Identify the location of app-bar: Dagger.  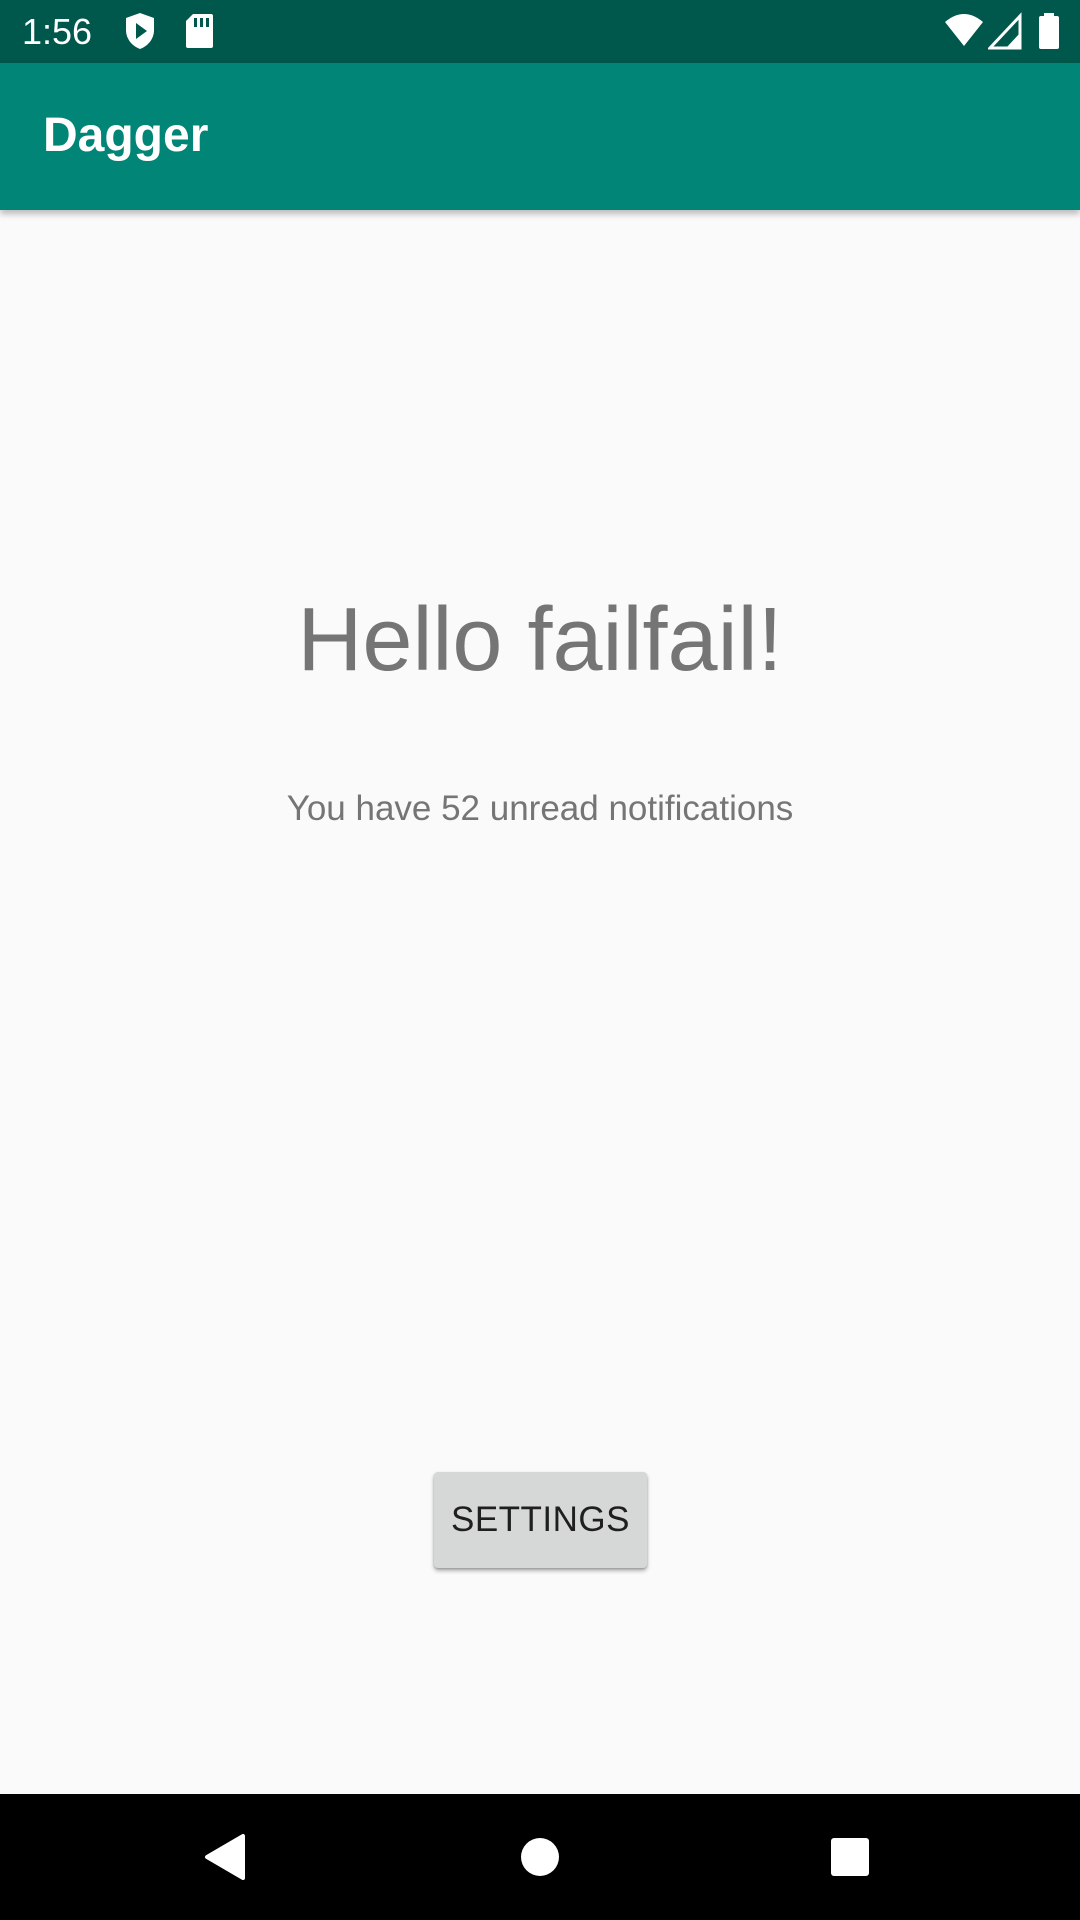
(540, 136).